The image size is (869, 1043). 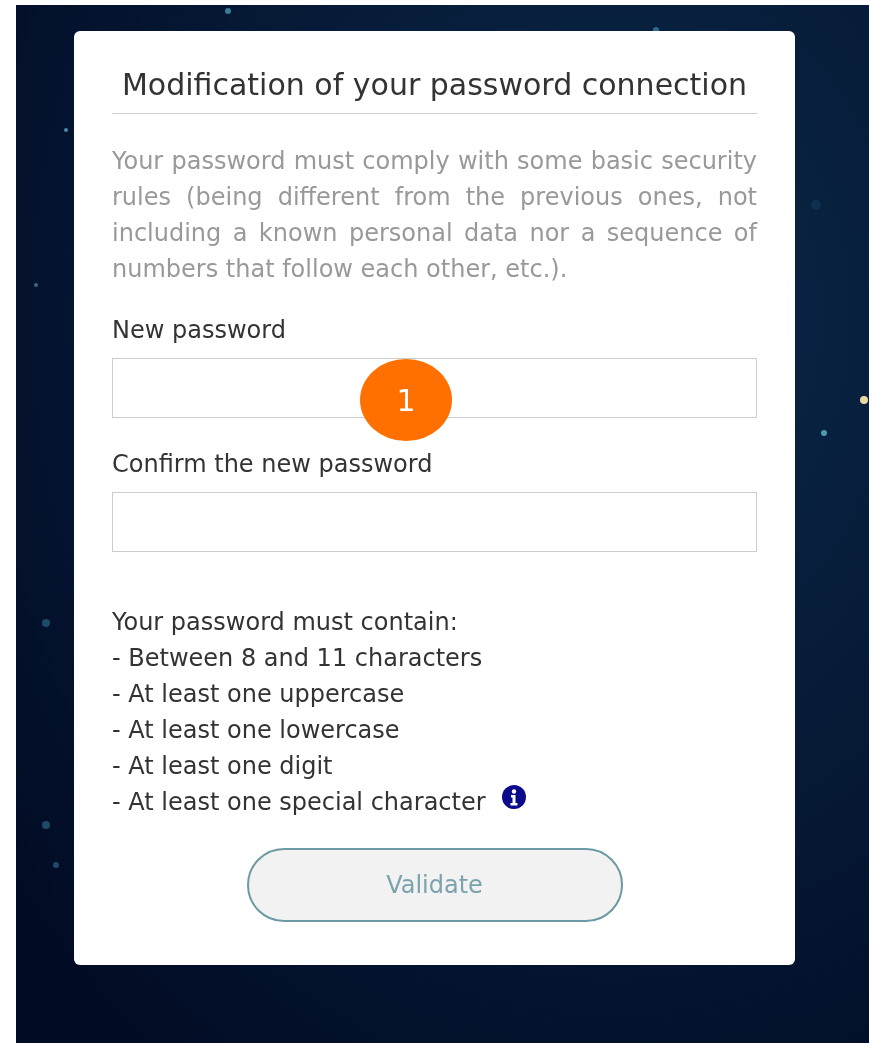 I want to click on requirements-title: Your password must contain:, so click(x=285, y=622).